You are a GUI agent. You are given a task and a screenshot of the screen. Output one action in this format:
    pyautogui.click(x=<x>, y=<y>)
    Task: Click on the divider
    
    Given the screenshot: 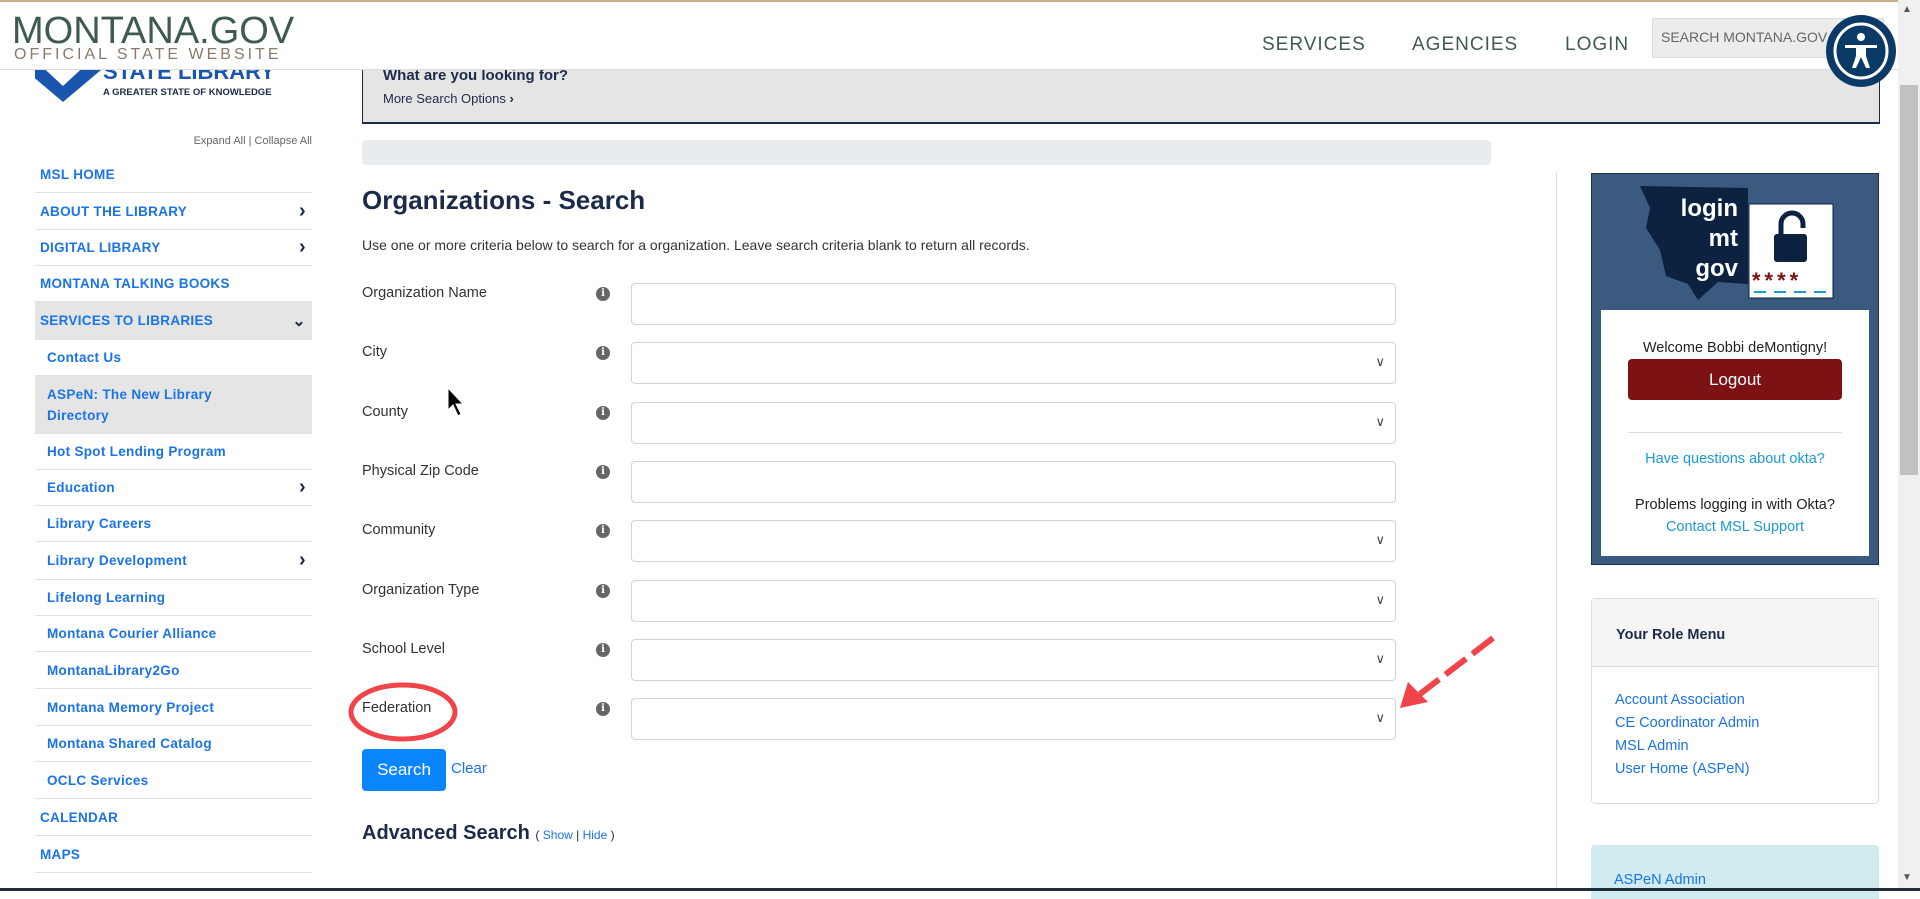 What is the action you would take?
    pyautogui.click(x=1735, y=432)
    